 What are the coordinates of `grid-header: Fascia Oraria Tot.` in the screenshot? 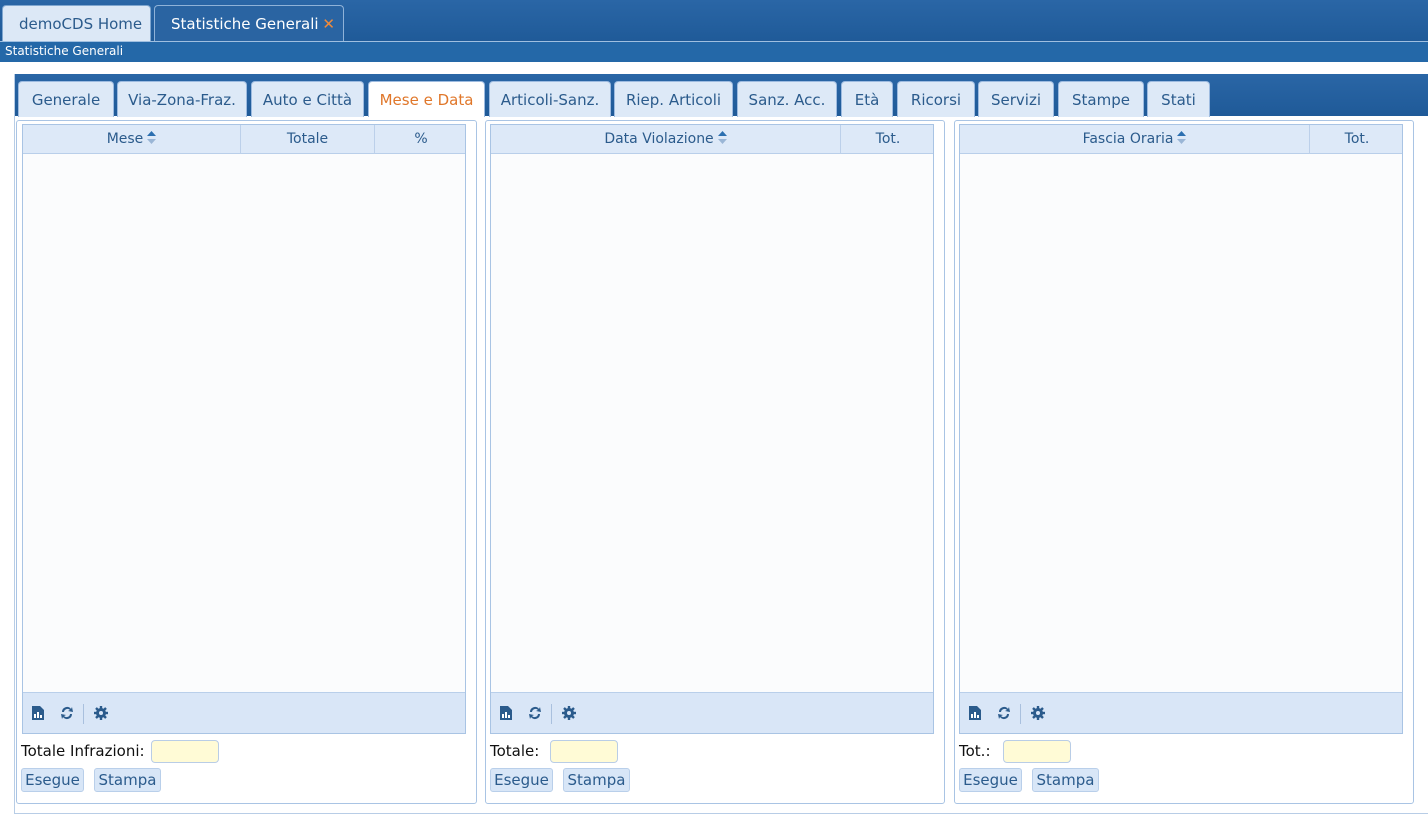 It's located at (1181, 139).